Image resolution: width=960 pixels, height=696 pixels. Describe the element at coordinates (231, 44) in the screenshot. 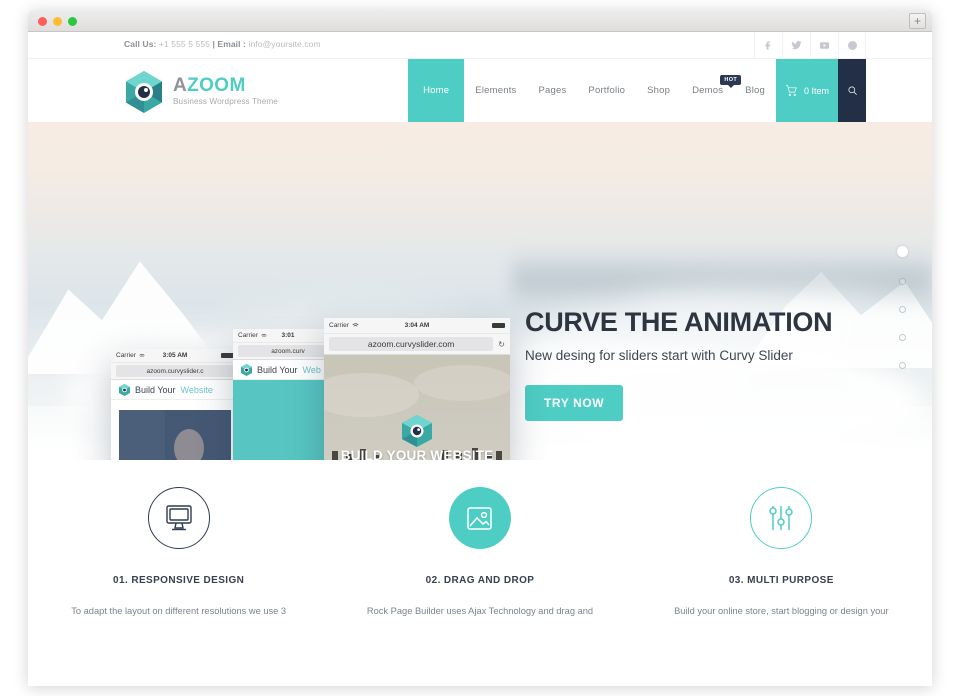

I see `email-label: Email :` at that location.